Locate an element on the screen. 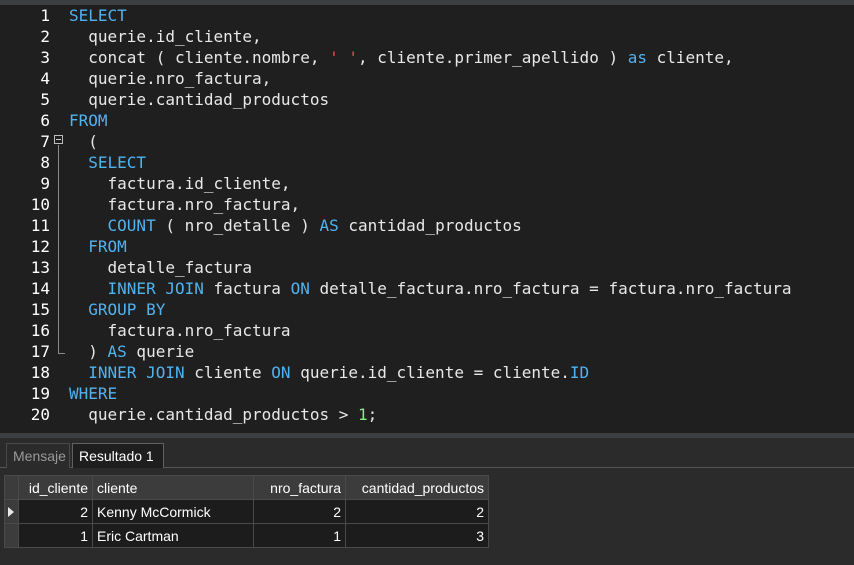  code-line: 1 SELECT is located at coordinates (427, 15).